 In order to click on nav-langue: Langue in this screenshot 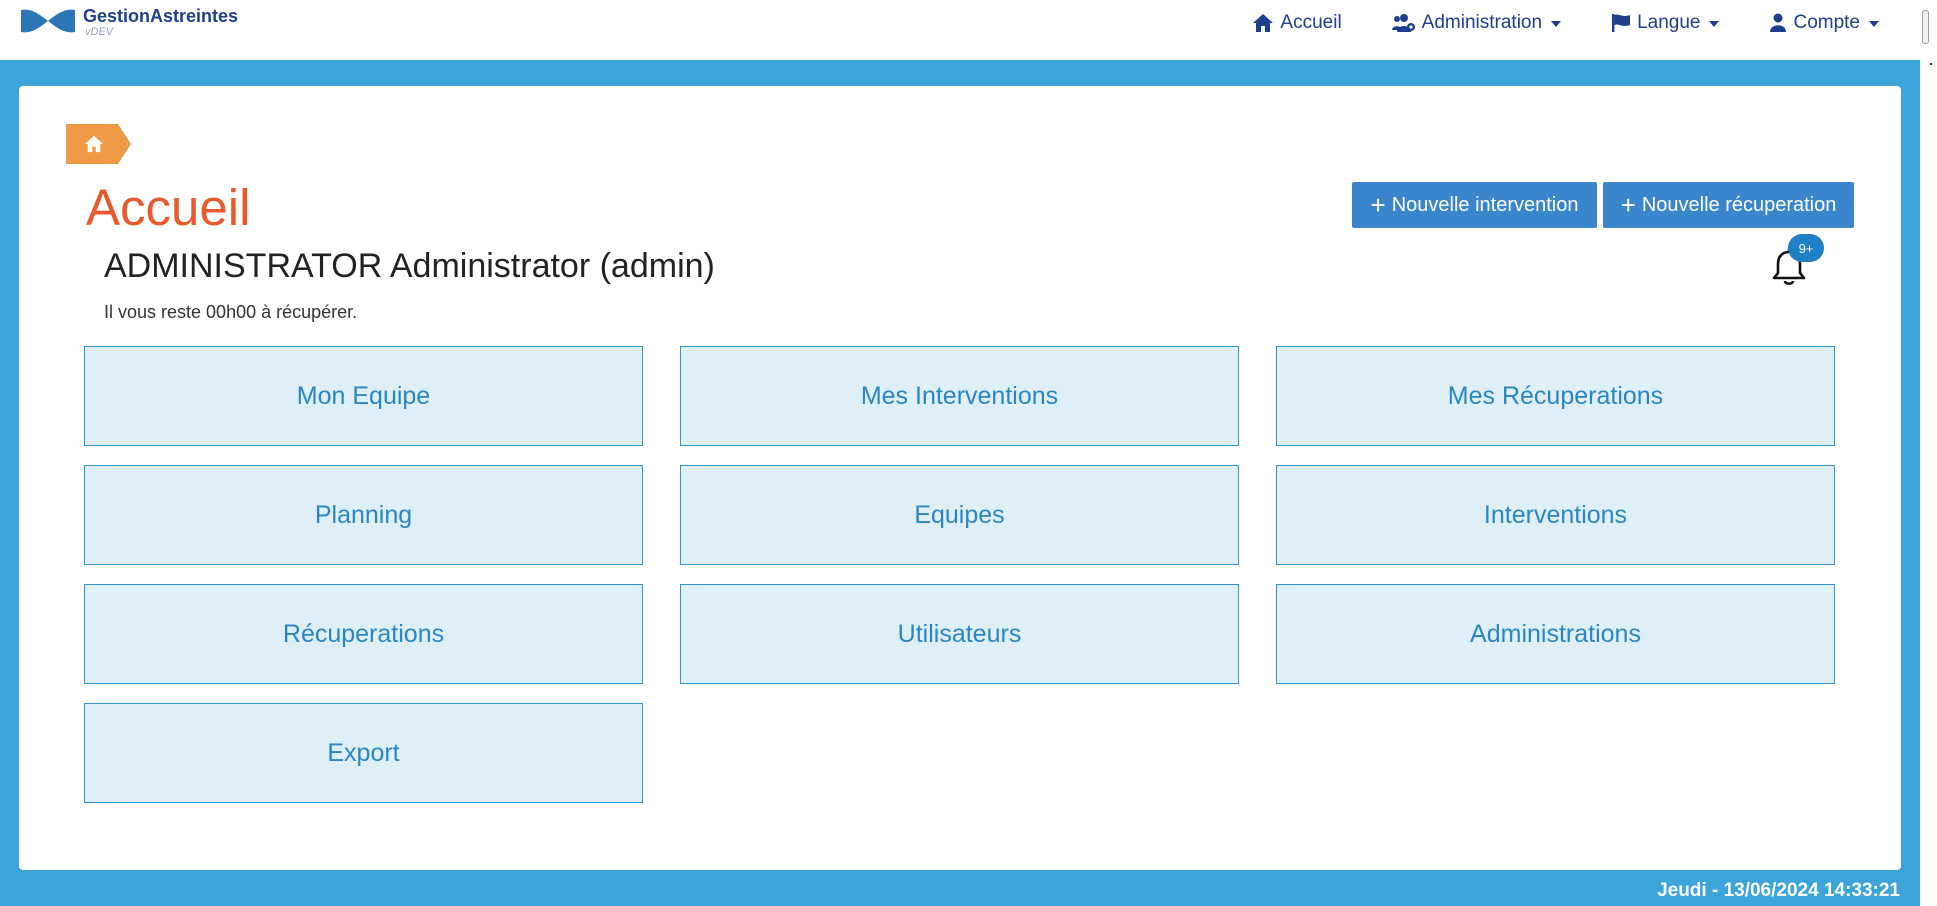, I will do `click(1665, 23)`.